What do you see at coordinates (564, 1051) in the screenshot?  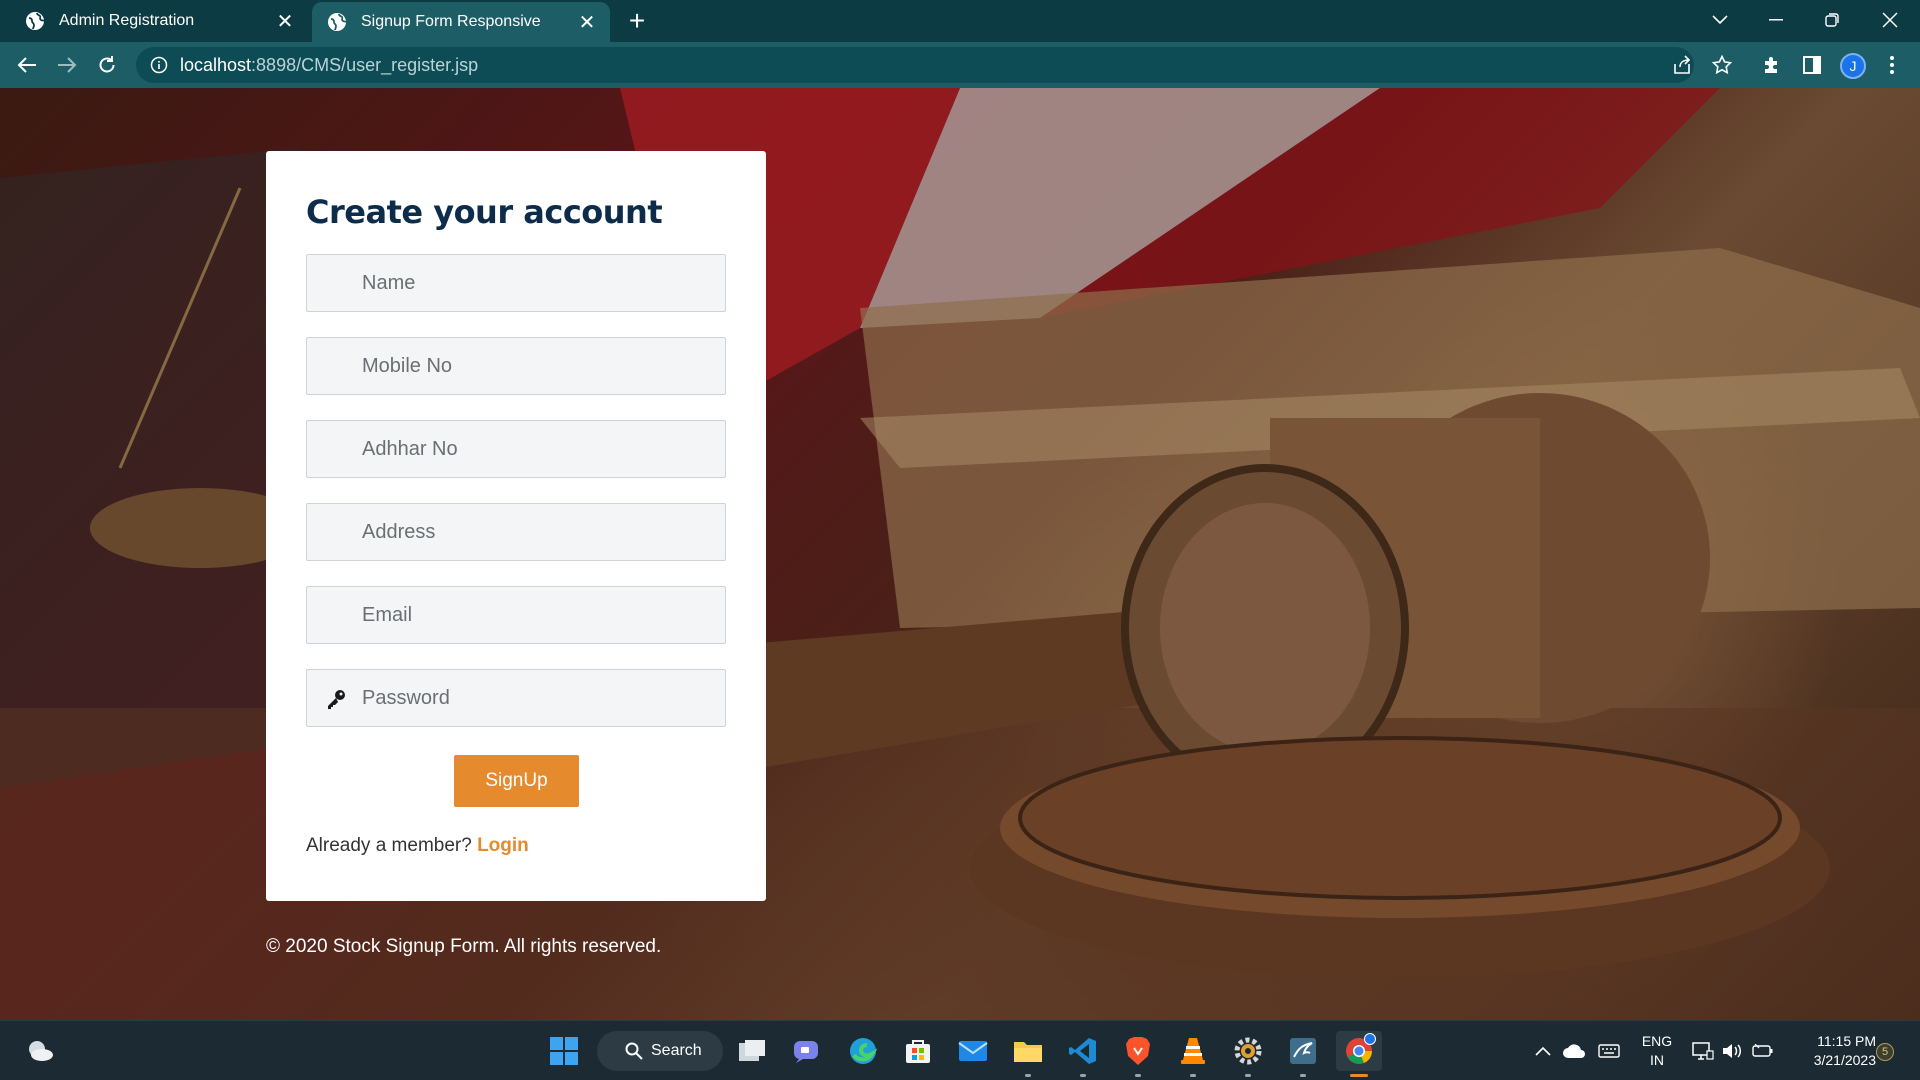 I see `start-button` at bounding box center [564, 1051].